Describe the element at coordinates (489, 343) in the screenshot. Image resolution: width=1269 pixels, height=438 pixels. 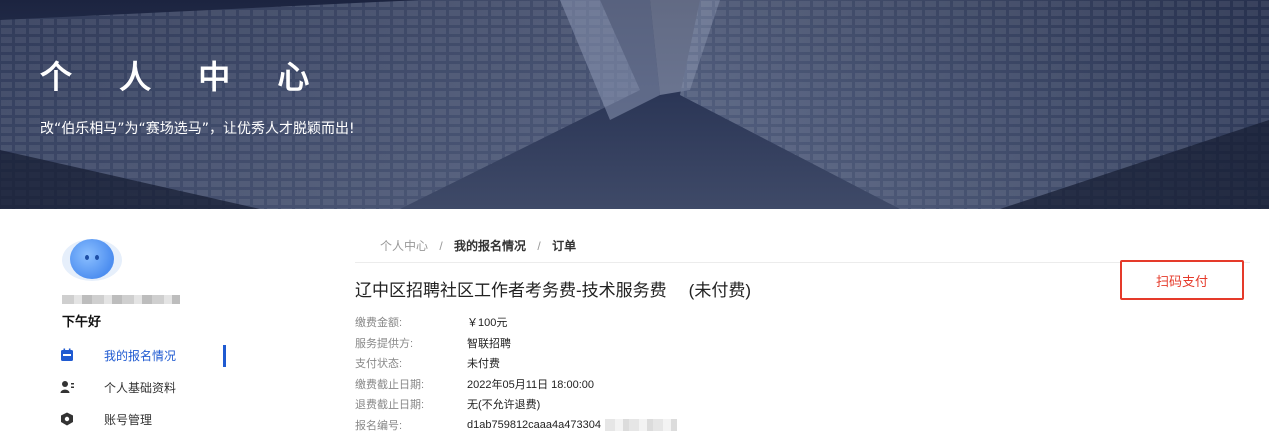
I see `detail-value: 智联招聘` at that location.